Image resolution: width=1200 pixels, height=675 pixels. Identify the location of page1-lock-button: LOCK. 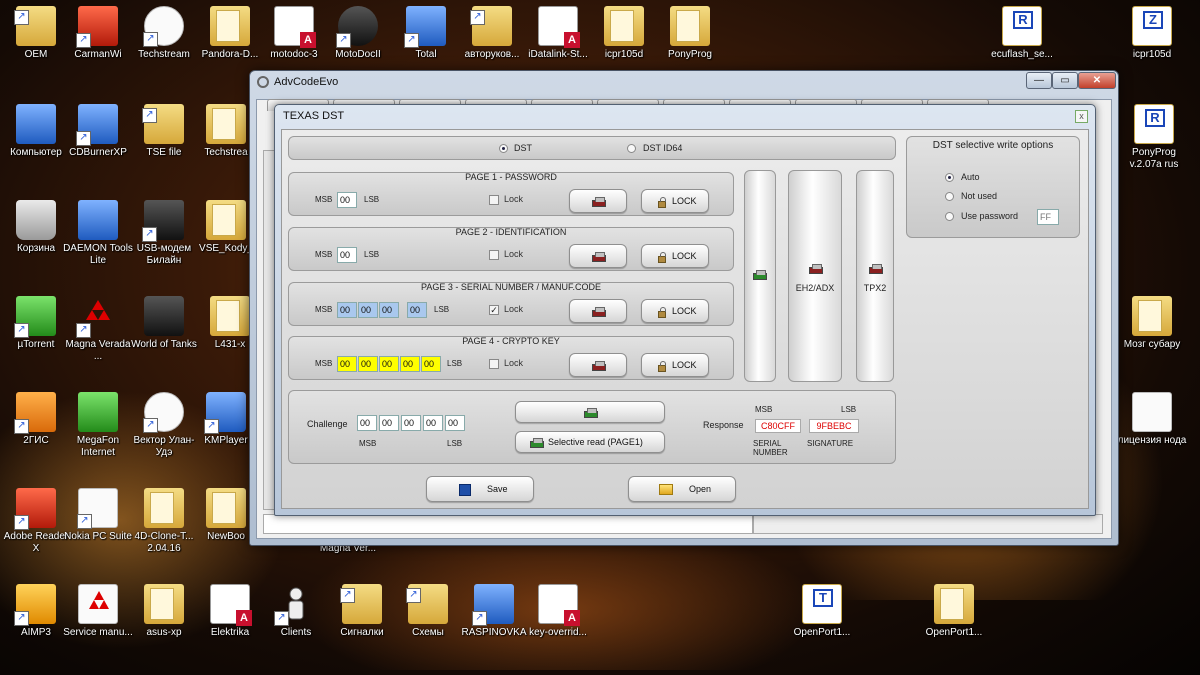
(675, 201).